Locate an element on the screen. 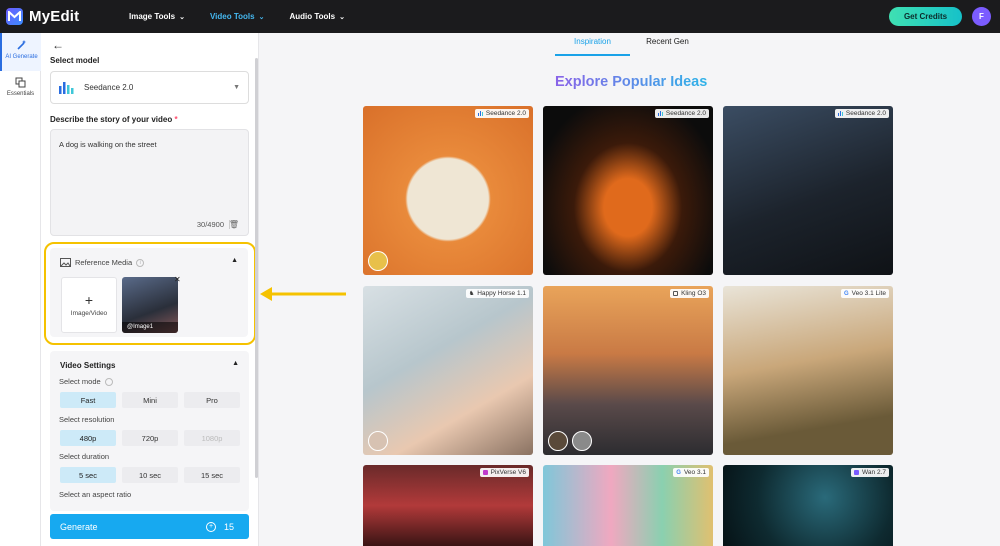 This screenshot has height=546, width=1000. model-name: Kling O3 is located at coordinates (693, 293).